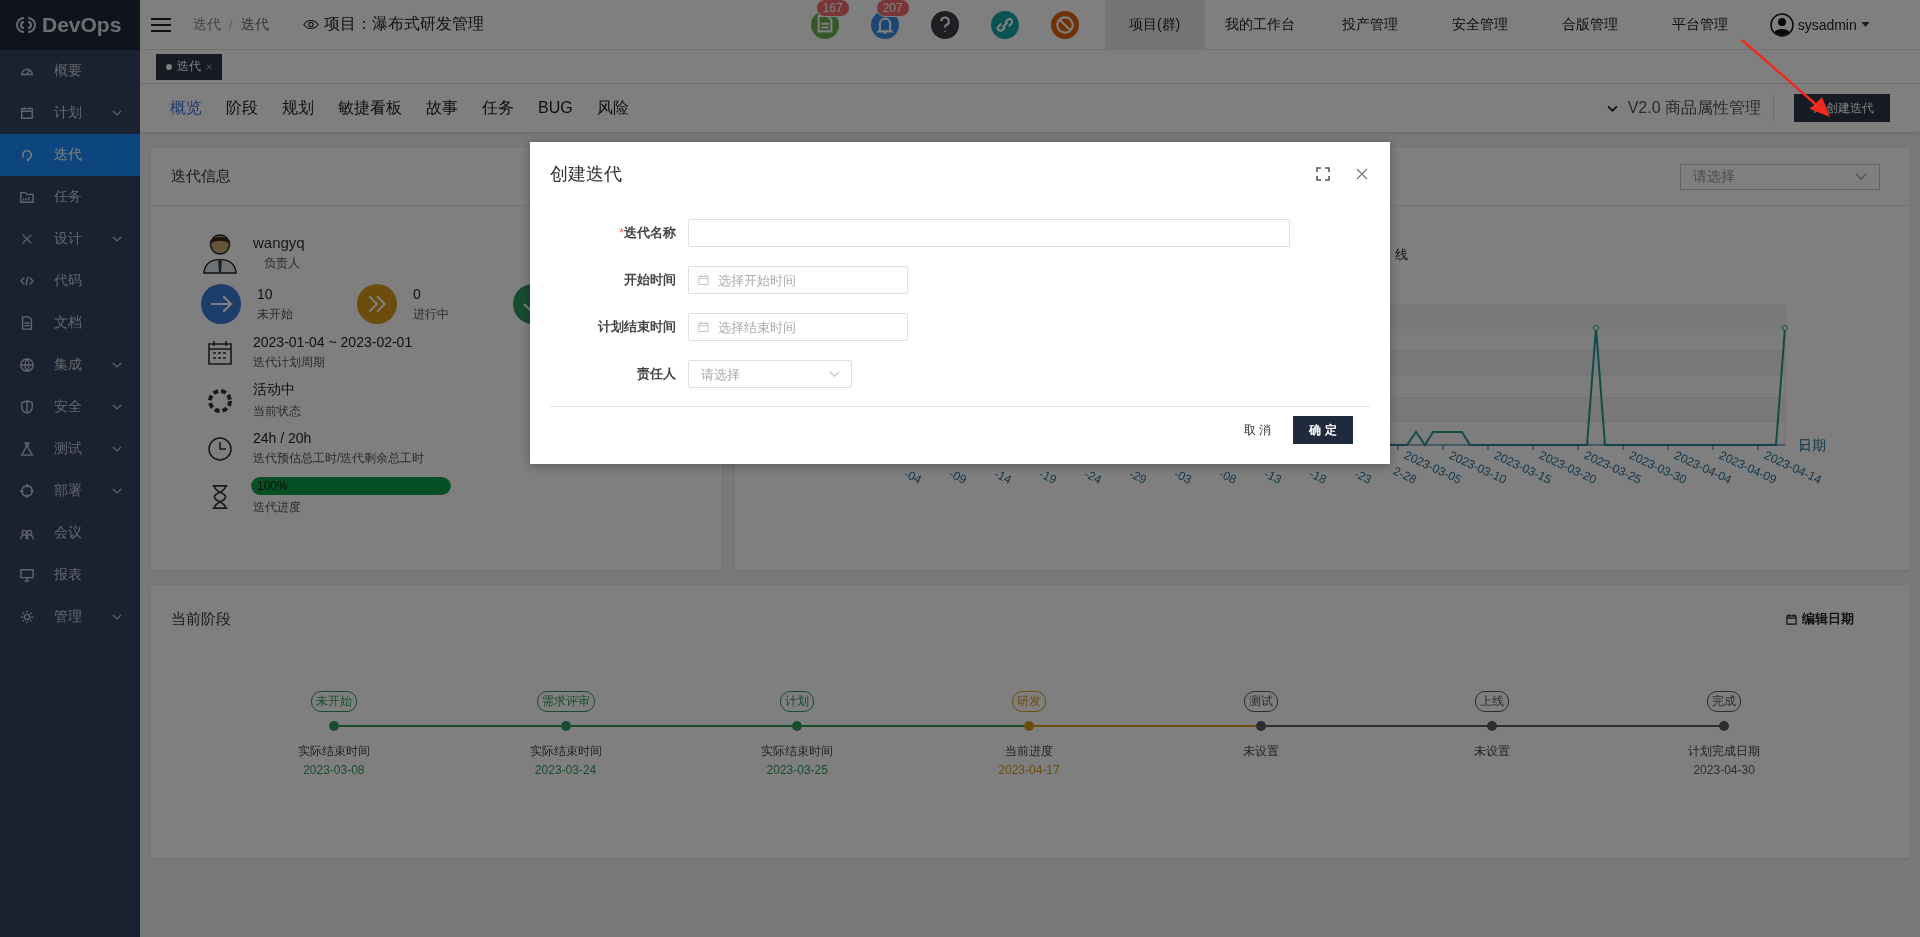 This screenshot has width=1920, height=937. I want to click on stat-count: 0, so click(417, 293).